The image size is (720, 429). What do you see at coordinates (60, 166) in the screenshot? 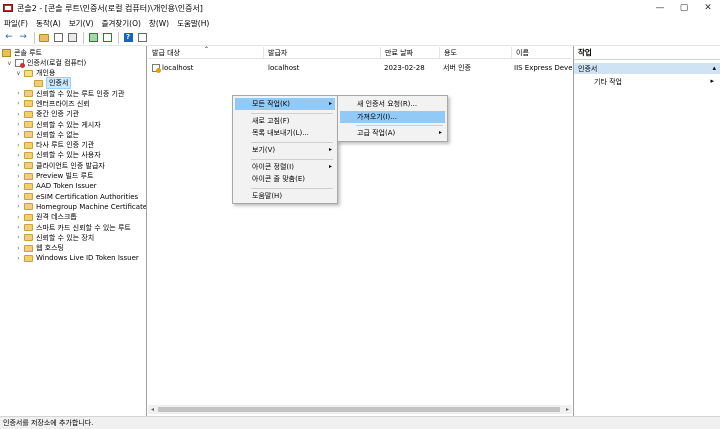
I see `tree-item-folder: › 클라이언트 인증 발급자` at bounding box center [60, 166].